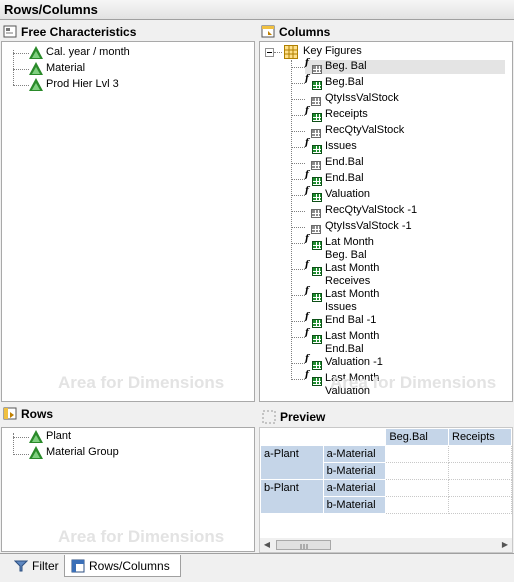 Image resolution: width=514 pixels, height=582 pixels. I want to click on scroll-left-icon: ◀, so click(267, 545).